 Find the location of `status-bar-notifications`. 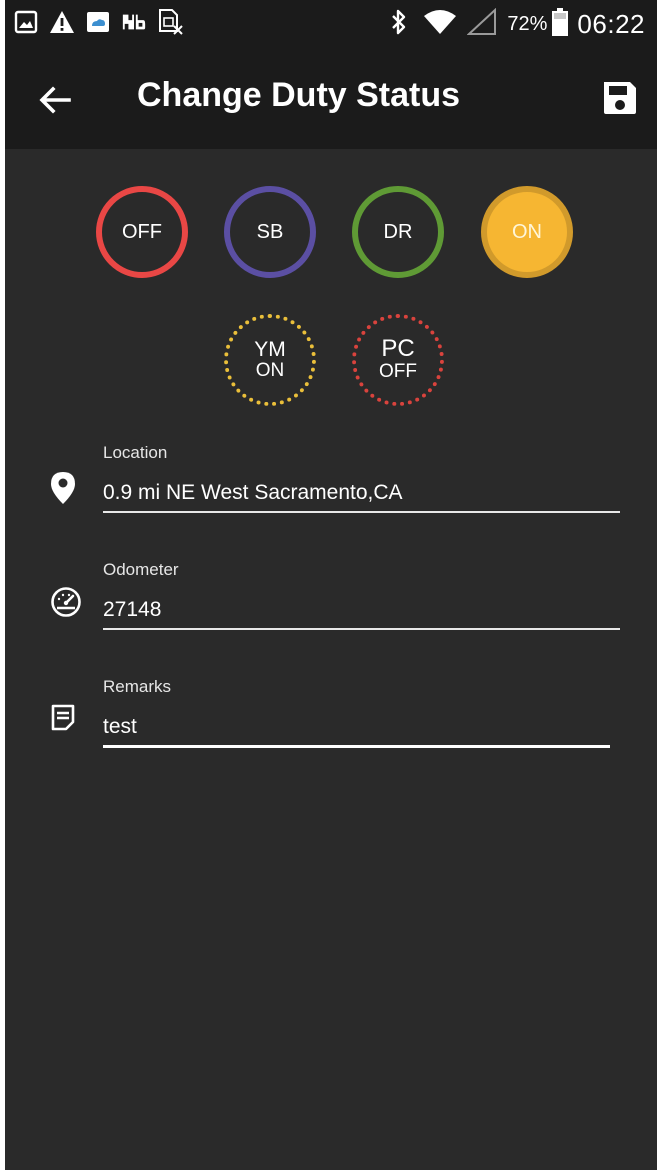

status-bar-notifications is located at coordinates (103, 22).